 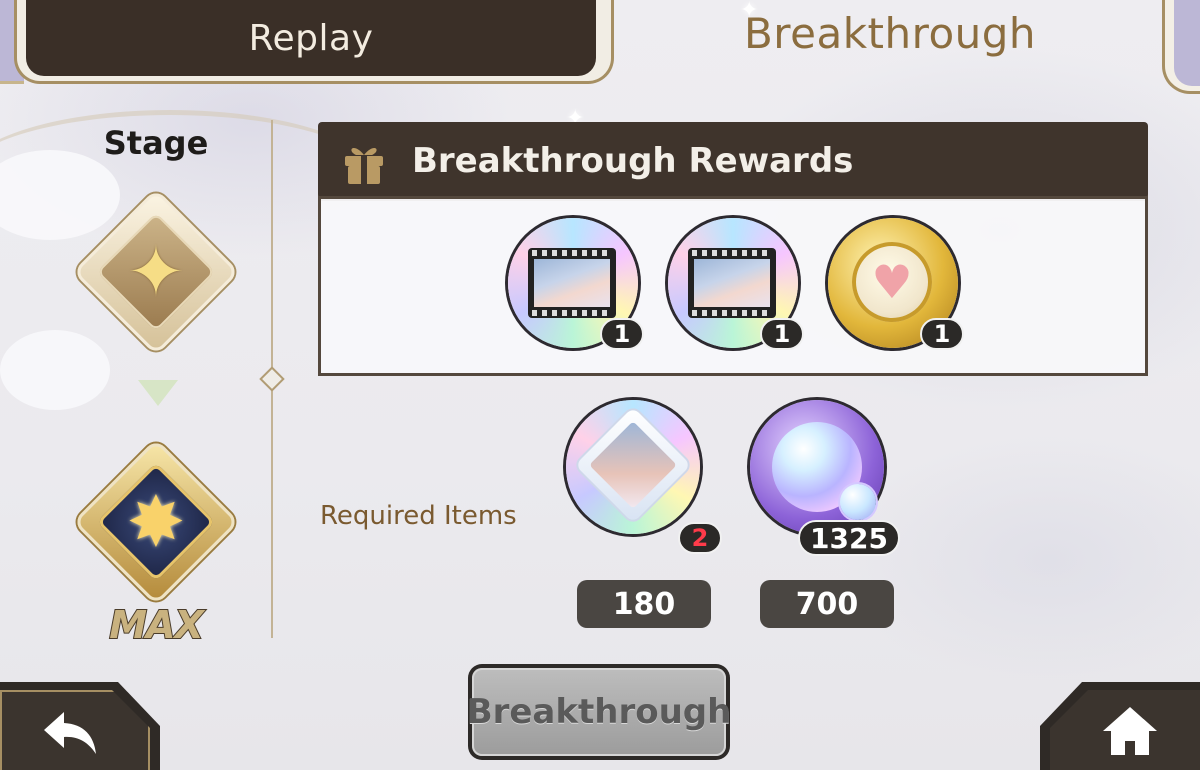 I want to click on tab-replay: Replay, so click(x=311, y=38).